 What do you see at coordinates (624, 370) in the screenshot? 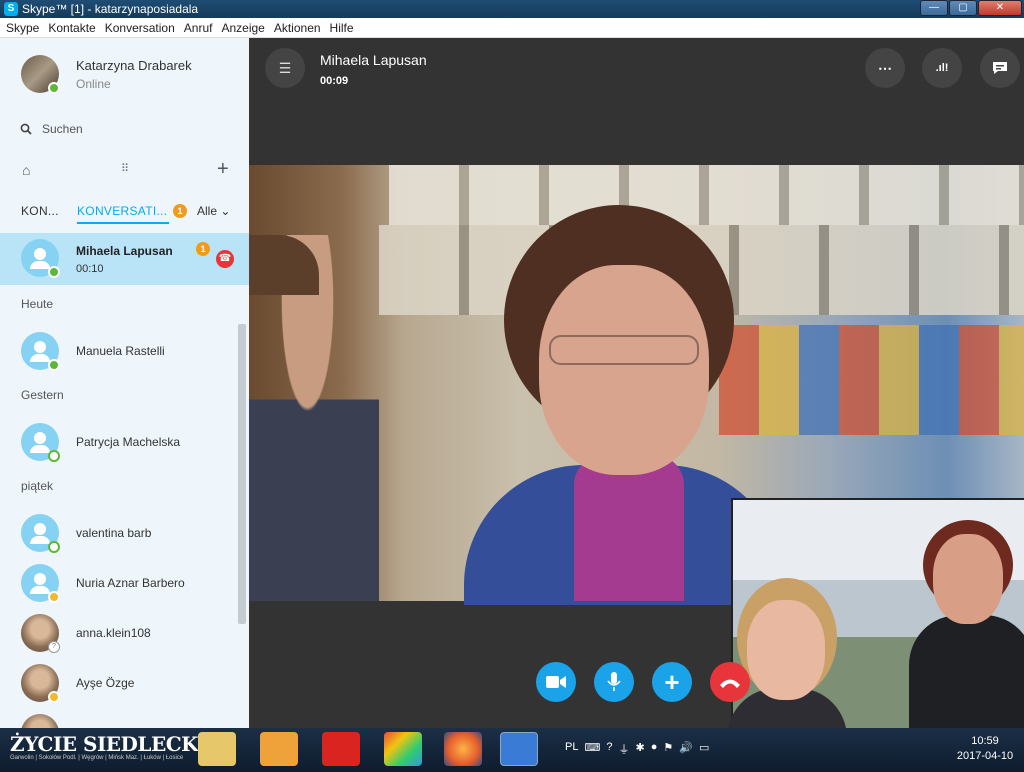
I see `video-person-main-face` at bounding box center [624, 370].